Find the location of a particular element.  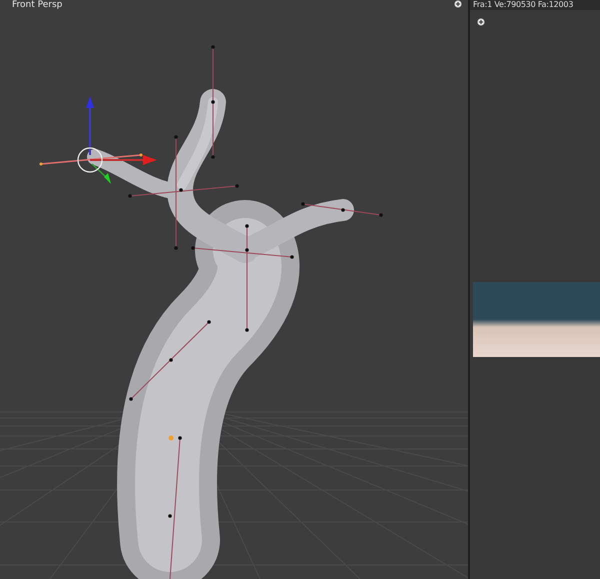

view-label: Front Persp is located at coordinates (37, 5).